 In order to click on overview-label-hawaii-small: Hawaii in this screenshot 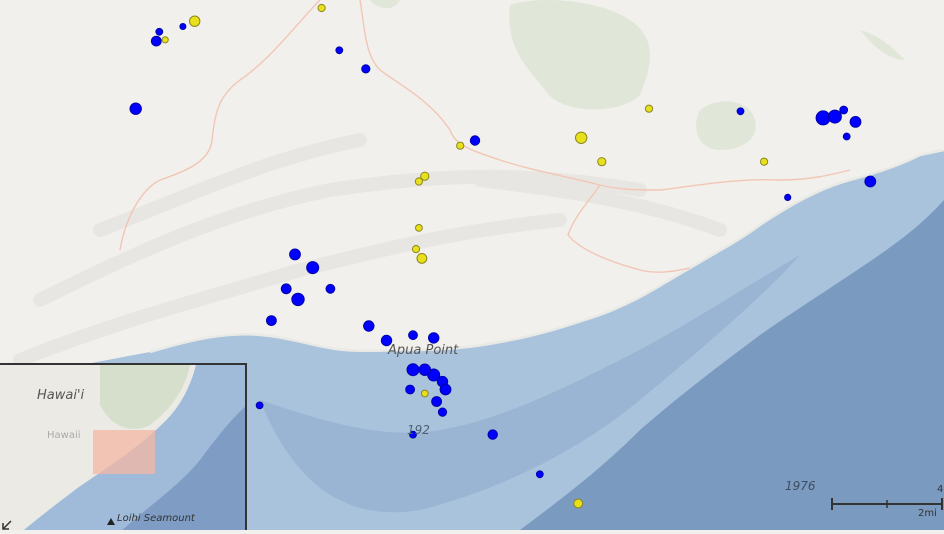, I will do `click(64, 435)`.